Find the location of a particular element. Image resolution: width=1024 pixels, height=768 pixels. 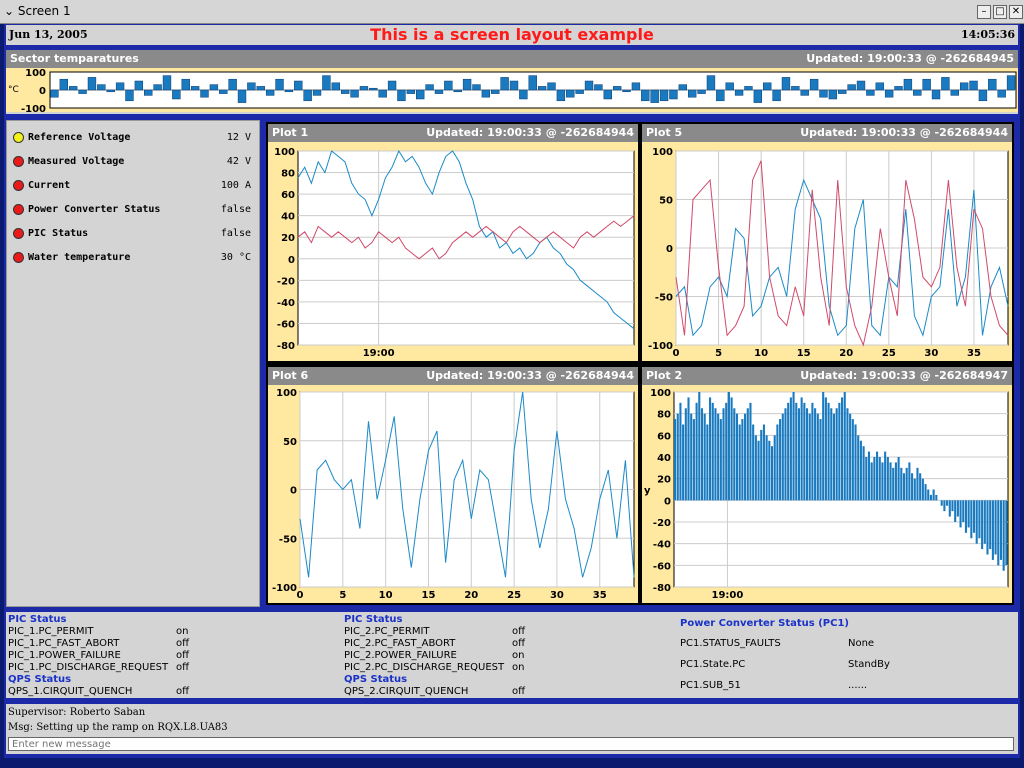

window-menu-icon: ⌄ is located at coordinates (9, 11).